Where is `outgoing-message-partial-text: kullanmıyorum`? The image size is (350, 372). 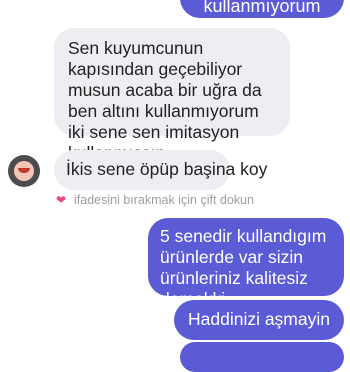
outgoing-message-partial-text: kullanmıyorum is located at coordinates (262, 8).